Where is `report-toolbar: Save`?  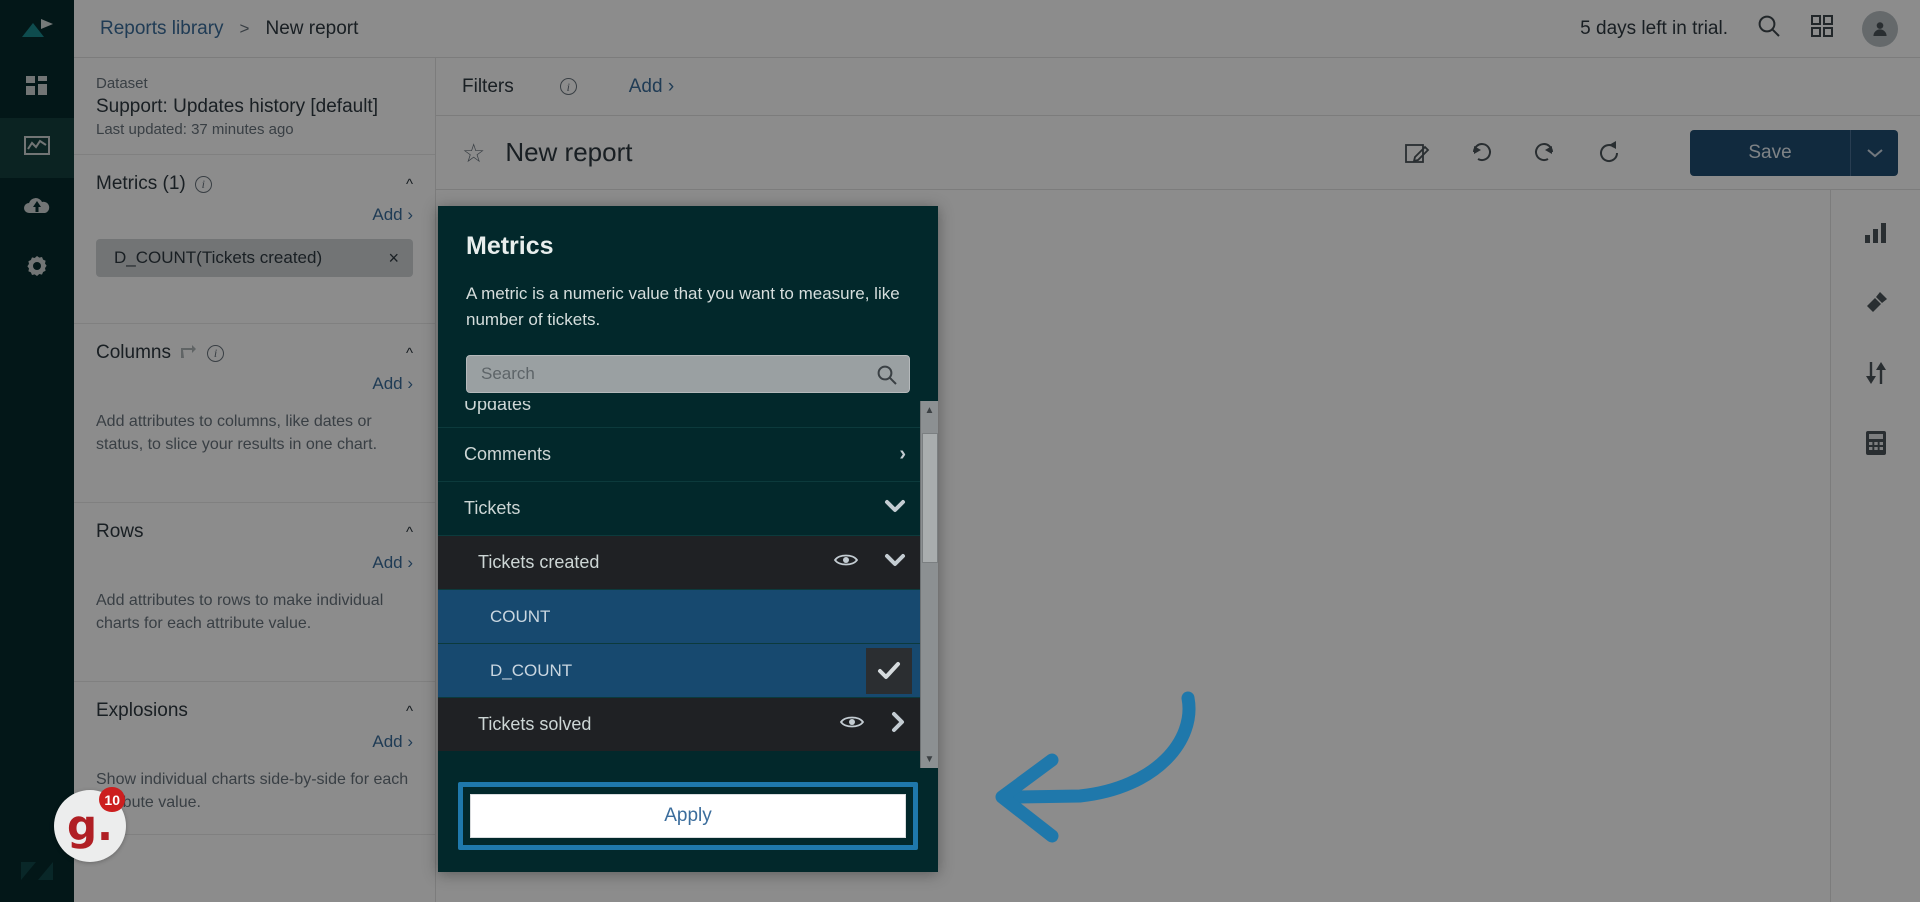 report-toolbar: Save is located at coordinates (1649, 152).